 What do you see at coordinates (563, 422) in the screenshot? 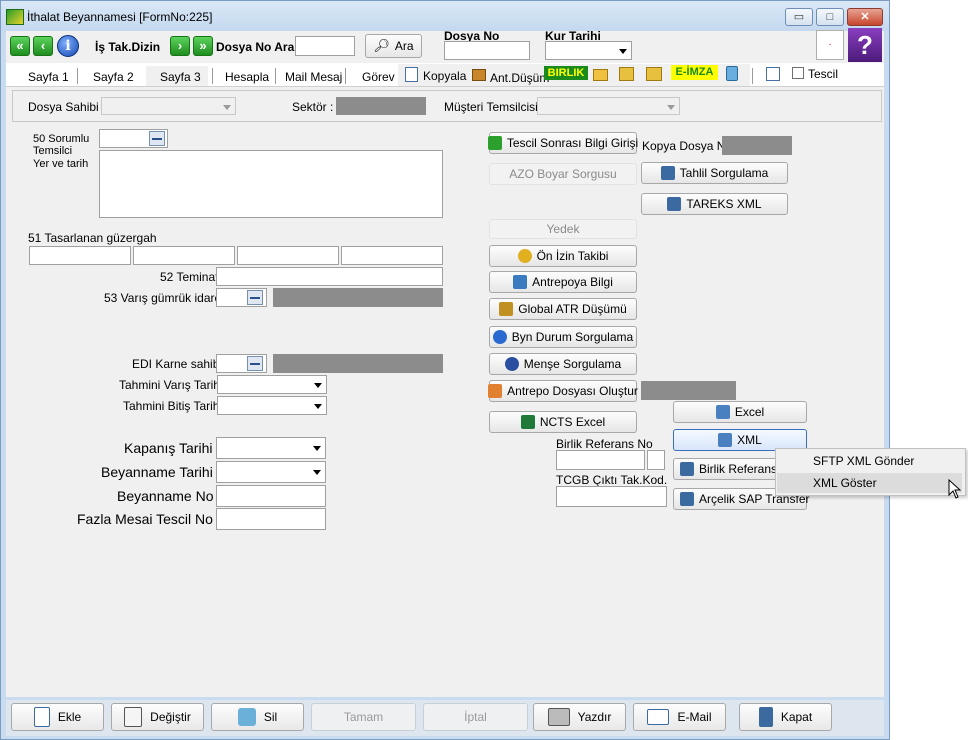
I see `ncts-excel-button: NCTS Excel` at bounding box center [563, 422].